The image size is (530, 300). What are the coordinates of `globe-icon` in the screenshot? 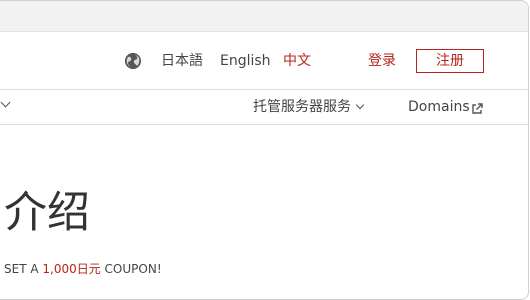 It's located at (133, 61).